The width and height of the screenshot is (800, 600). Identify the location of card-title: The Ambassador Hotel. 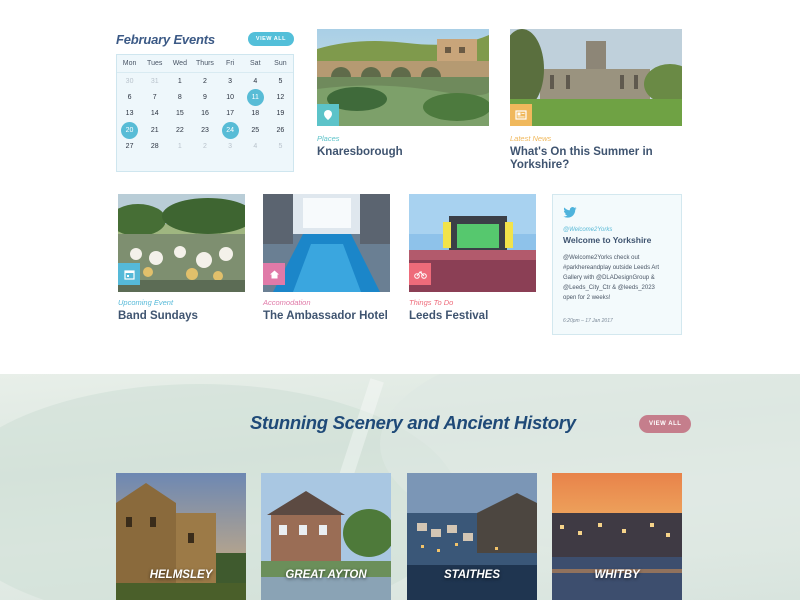
(325, 316).